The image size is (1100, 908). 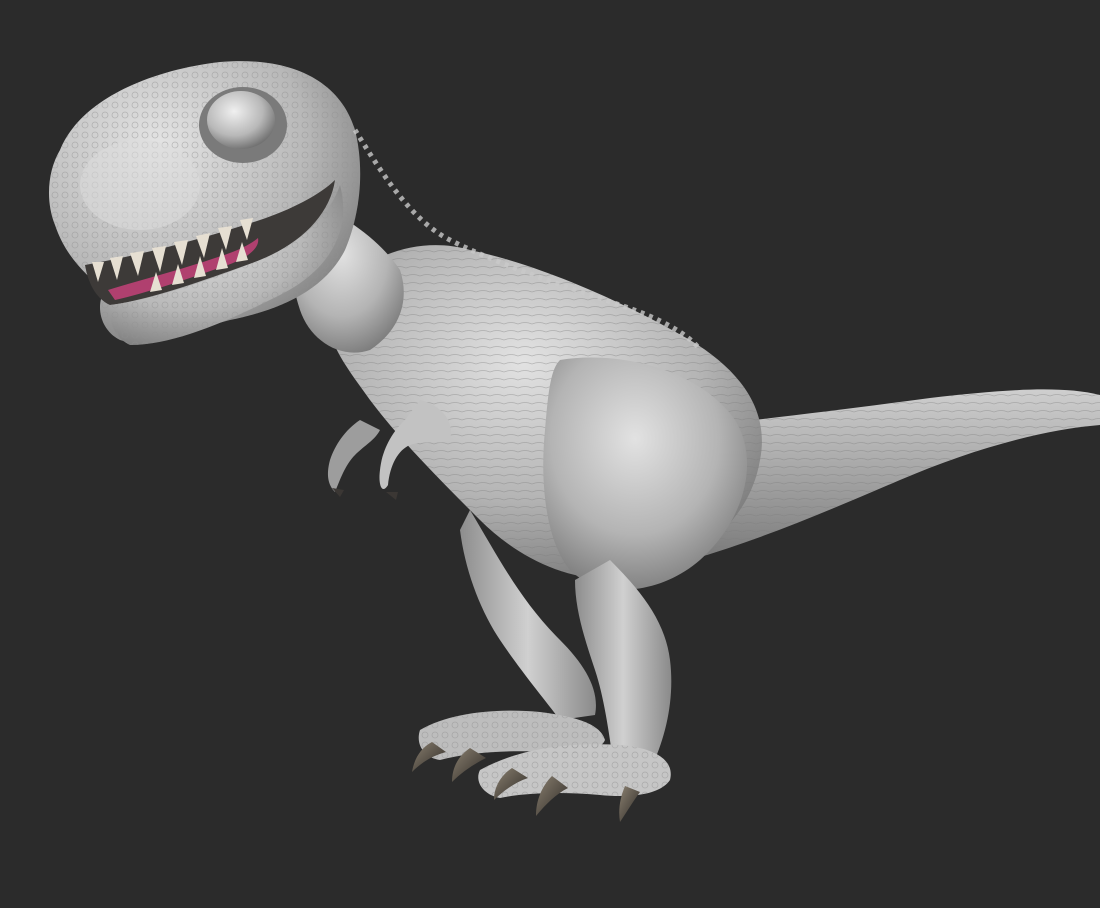 What do you see at coordinates (140, 185) in the screenshot?
I see `snout-highlight` at bounding box center [140, 185].